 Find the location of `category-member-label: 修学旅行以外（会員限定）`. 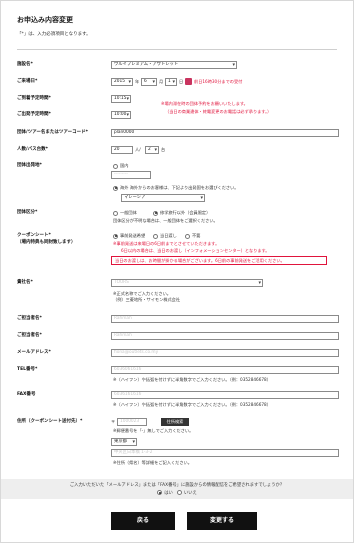

category-member-label: 修学旅行以外（会員限定） is located at coordinates (185, 212).